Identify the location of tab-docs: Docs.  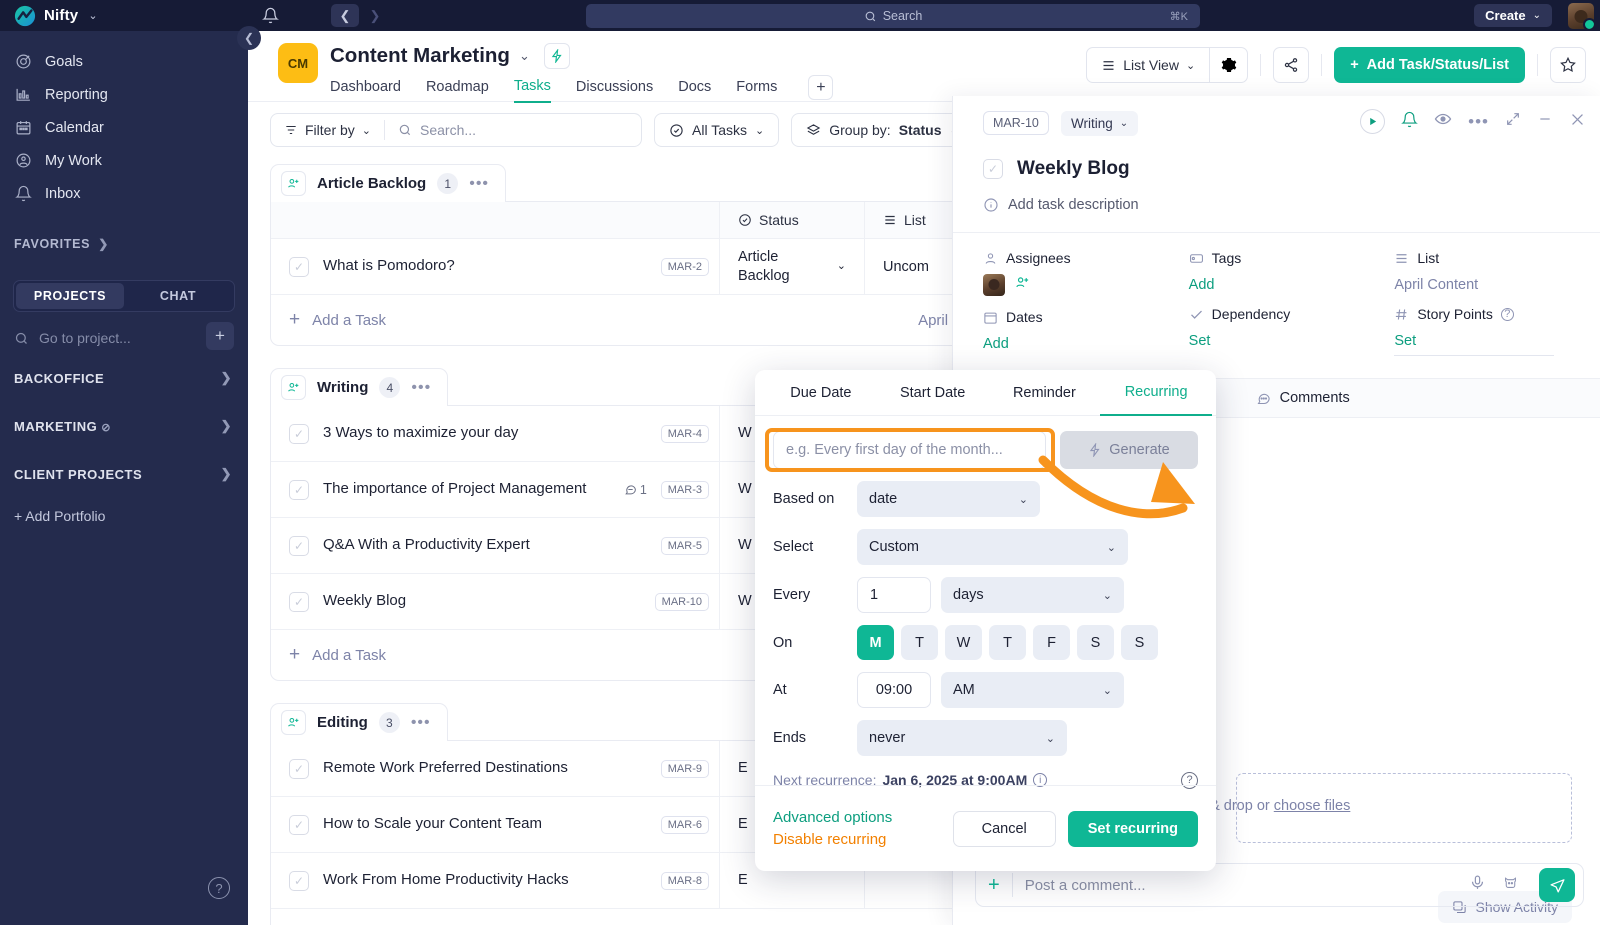
(694, 90).